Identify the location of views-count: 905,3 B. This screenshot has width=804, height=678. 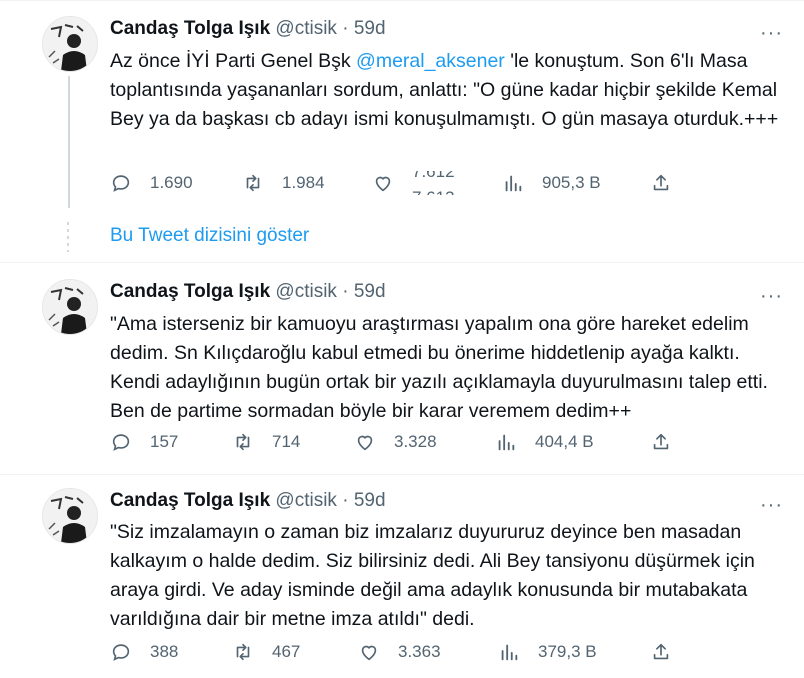
(571, 182).